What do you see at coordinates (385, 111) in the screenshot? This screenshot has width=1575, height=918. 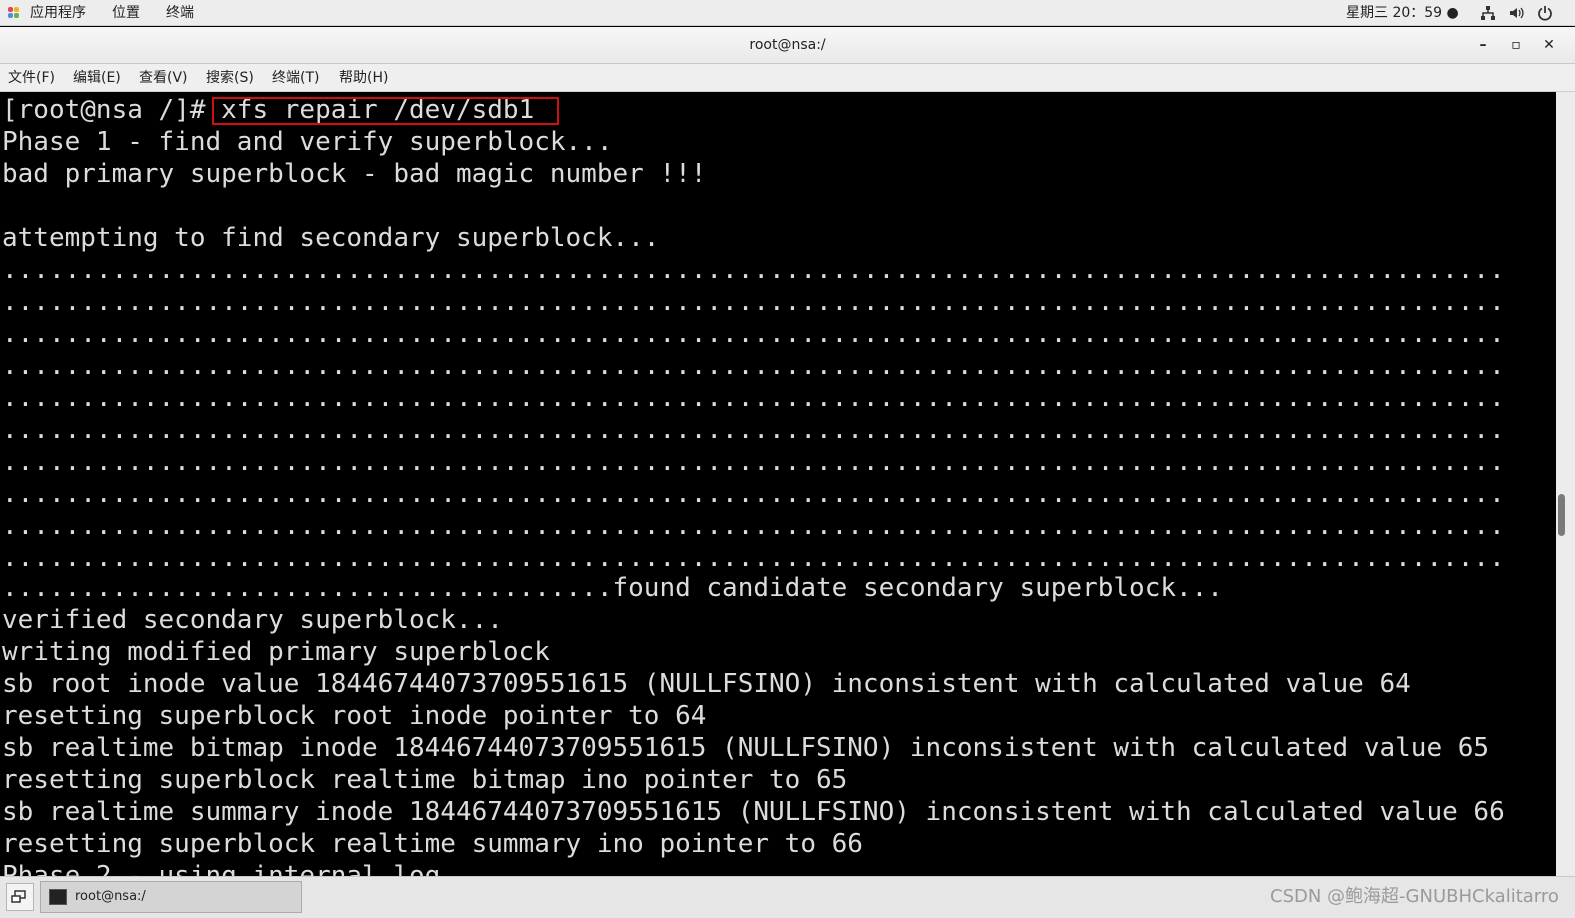 I see `command-highlight-box` at bounding box center [385, 111].